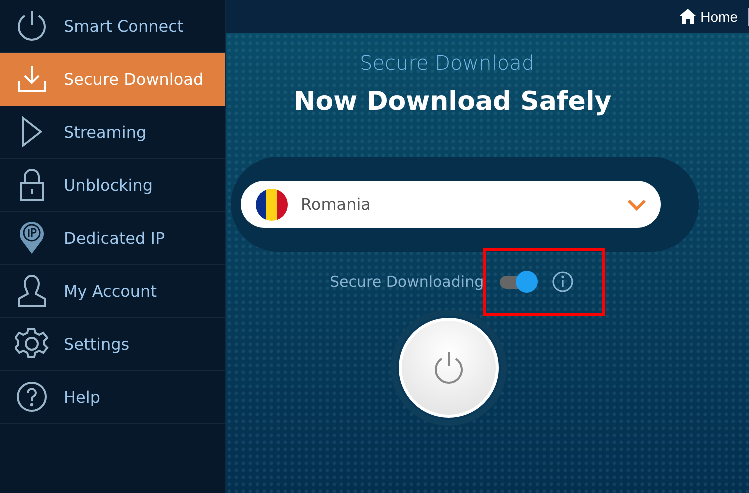 The width and height of the screenshot is (749, 493). I want to click on chevron-down-icon, so click(637, 204).